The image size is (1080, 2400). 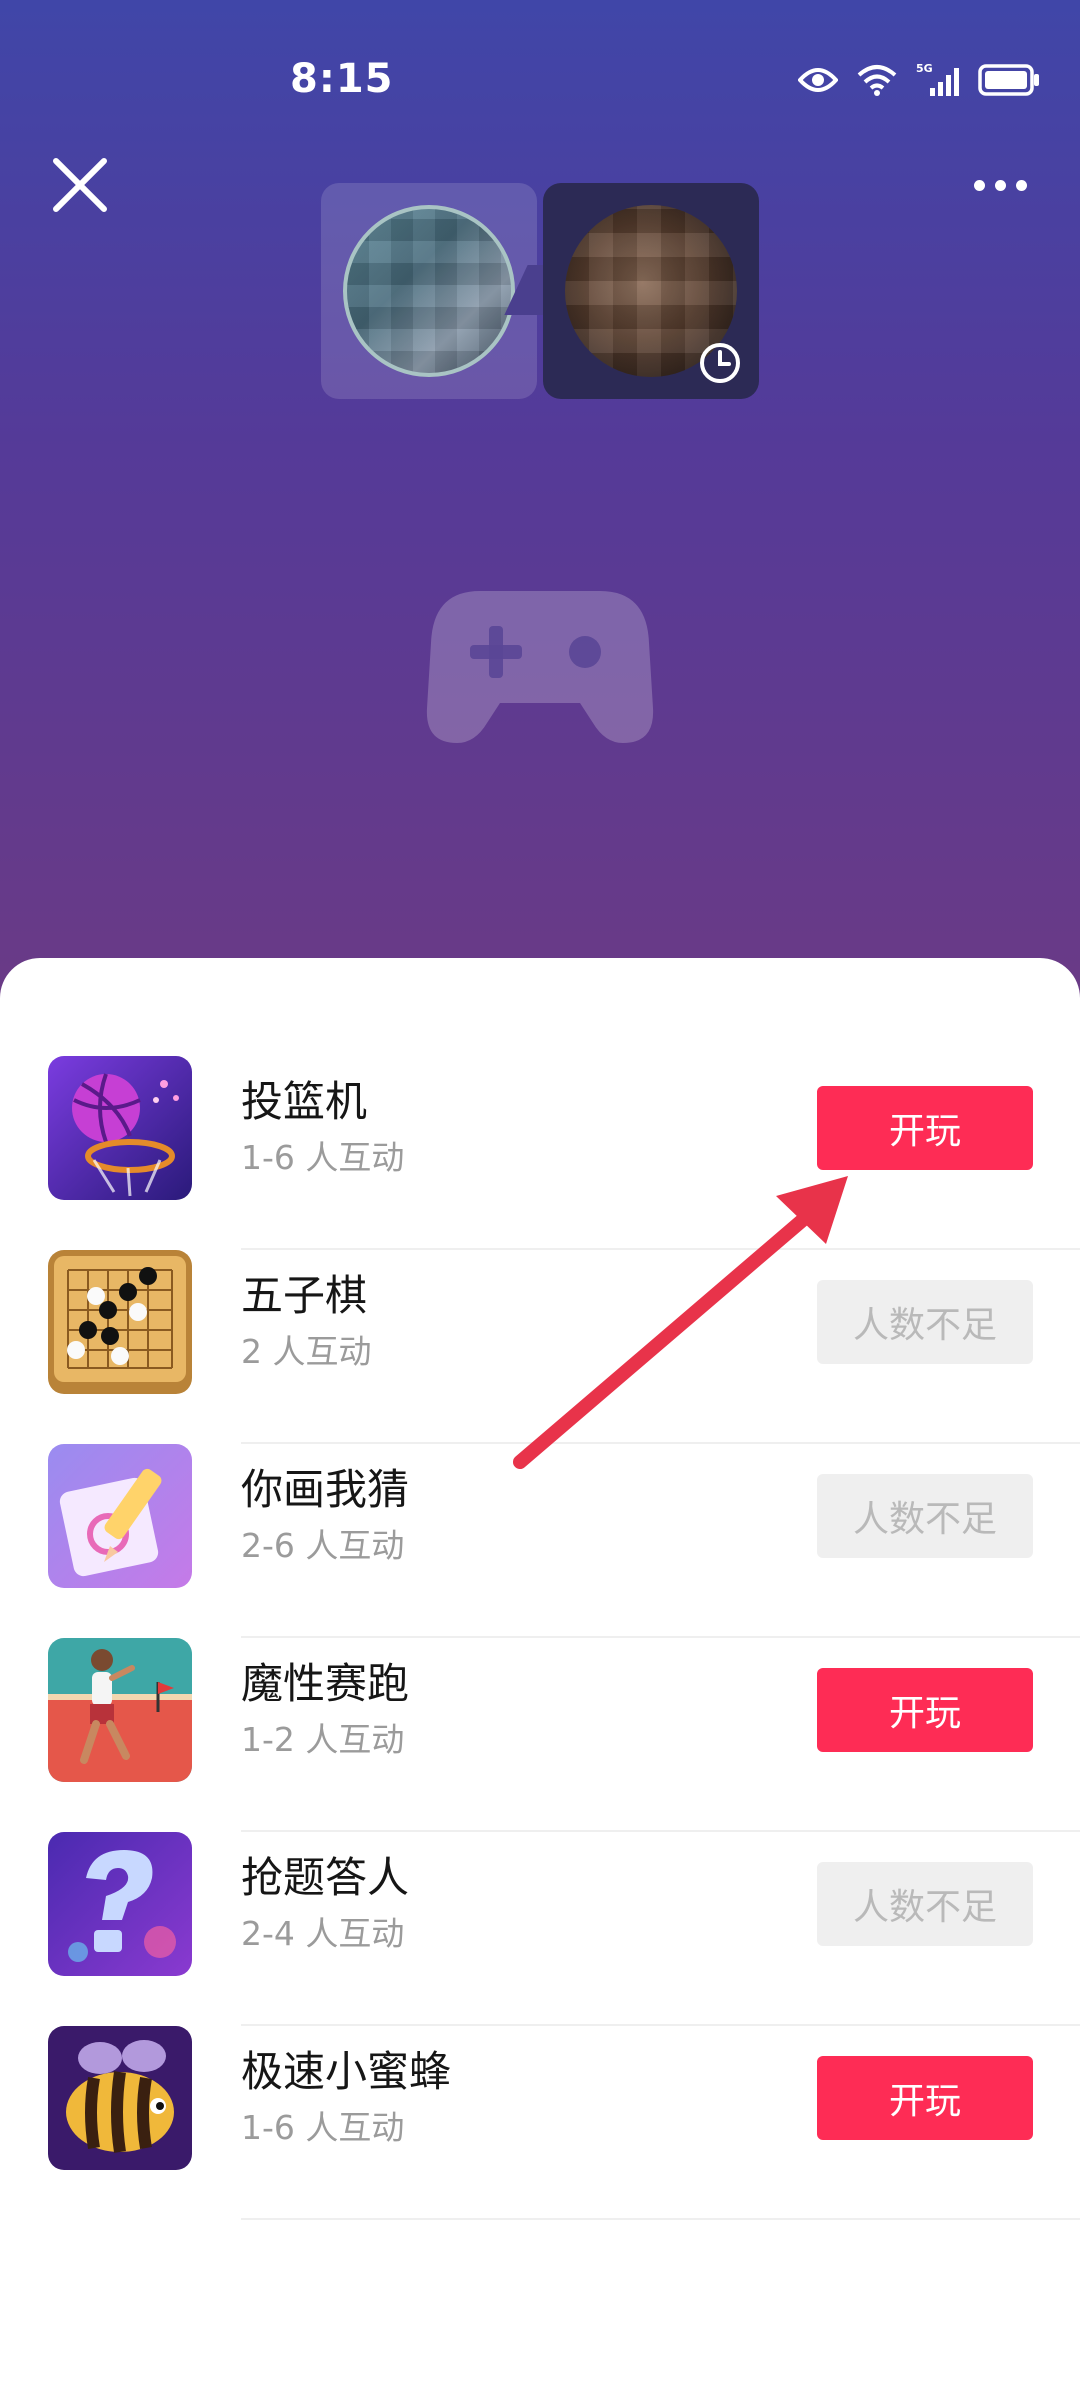 What do you see at coordinates (540, 1541) in the screenshot?
I see `list-item: 你画我猜 2-6 人互动 人数不足` at bounding box center [540, 1541].